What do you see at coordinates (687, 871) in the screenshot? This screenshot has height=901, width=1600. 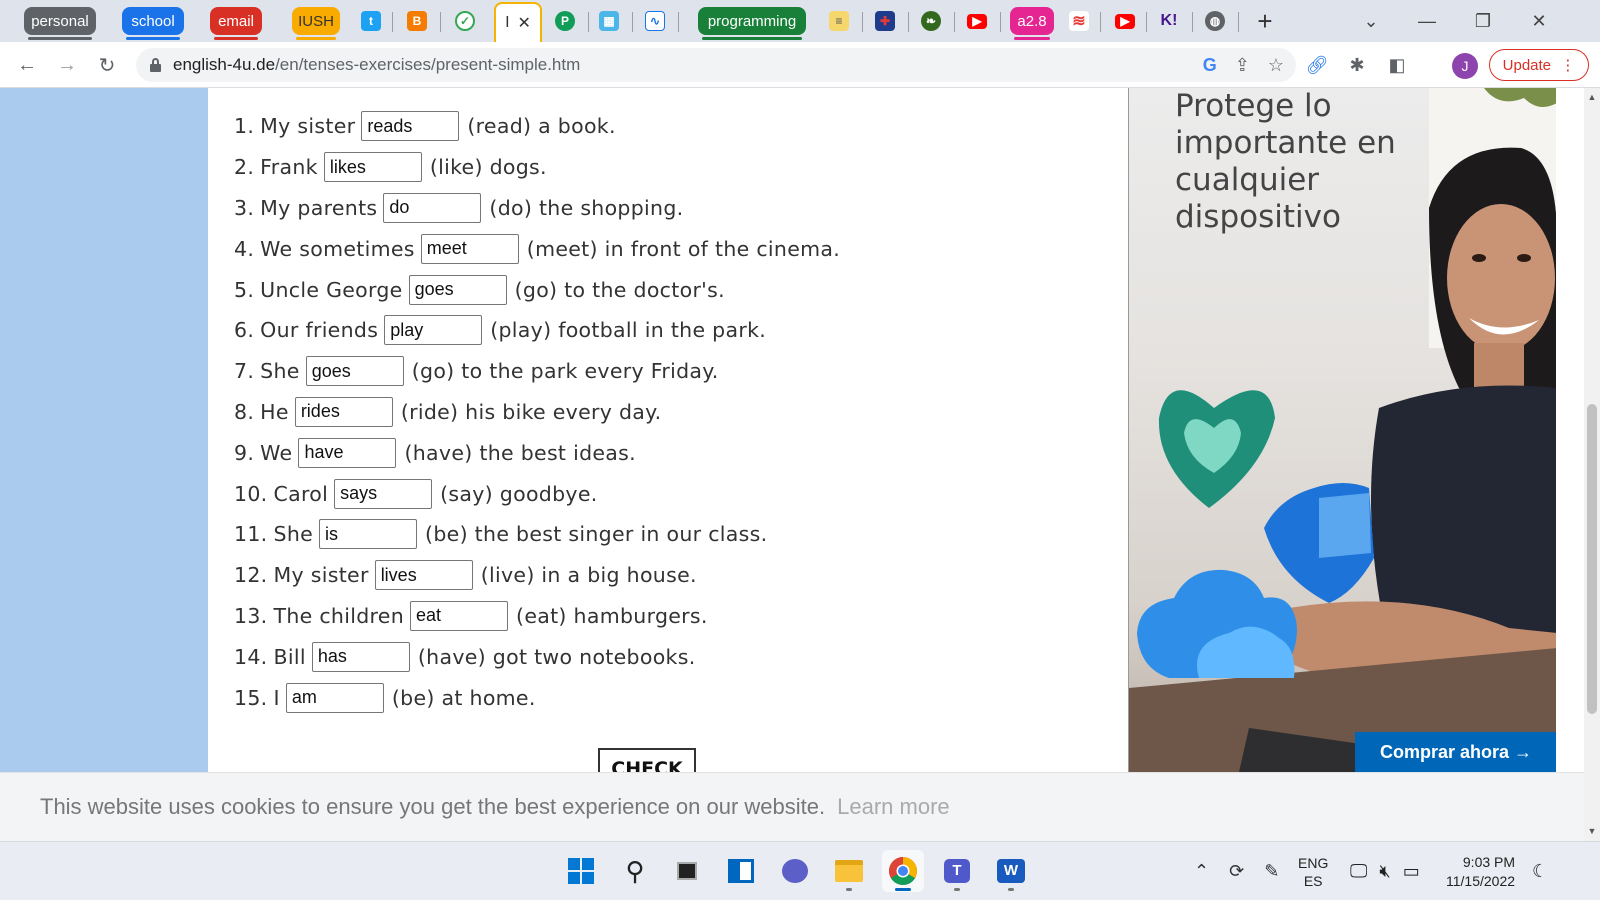 I see `task-view-button` at bounding box center [687, 871].